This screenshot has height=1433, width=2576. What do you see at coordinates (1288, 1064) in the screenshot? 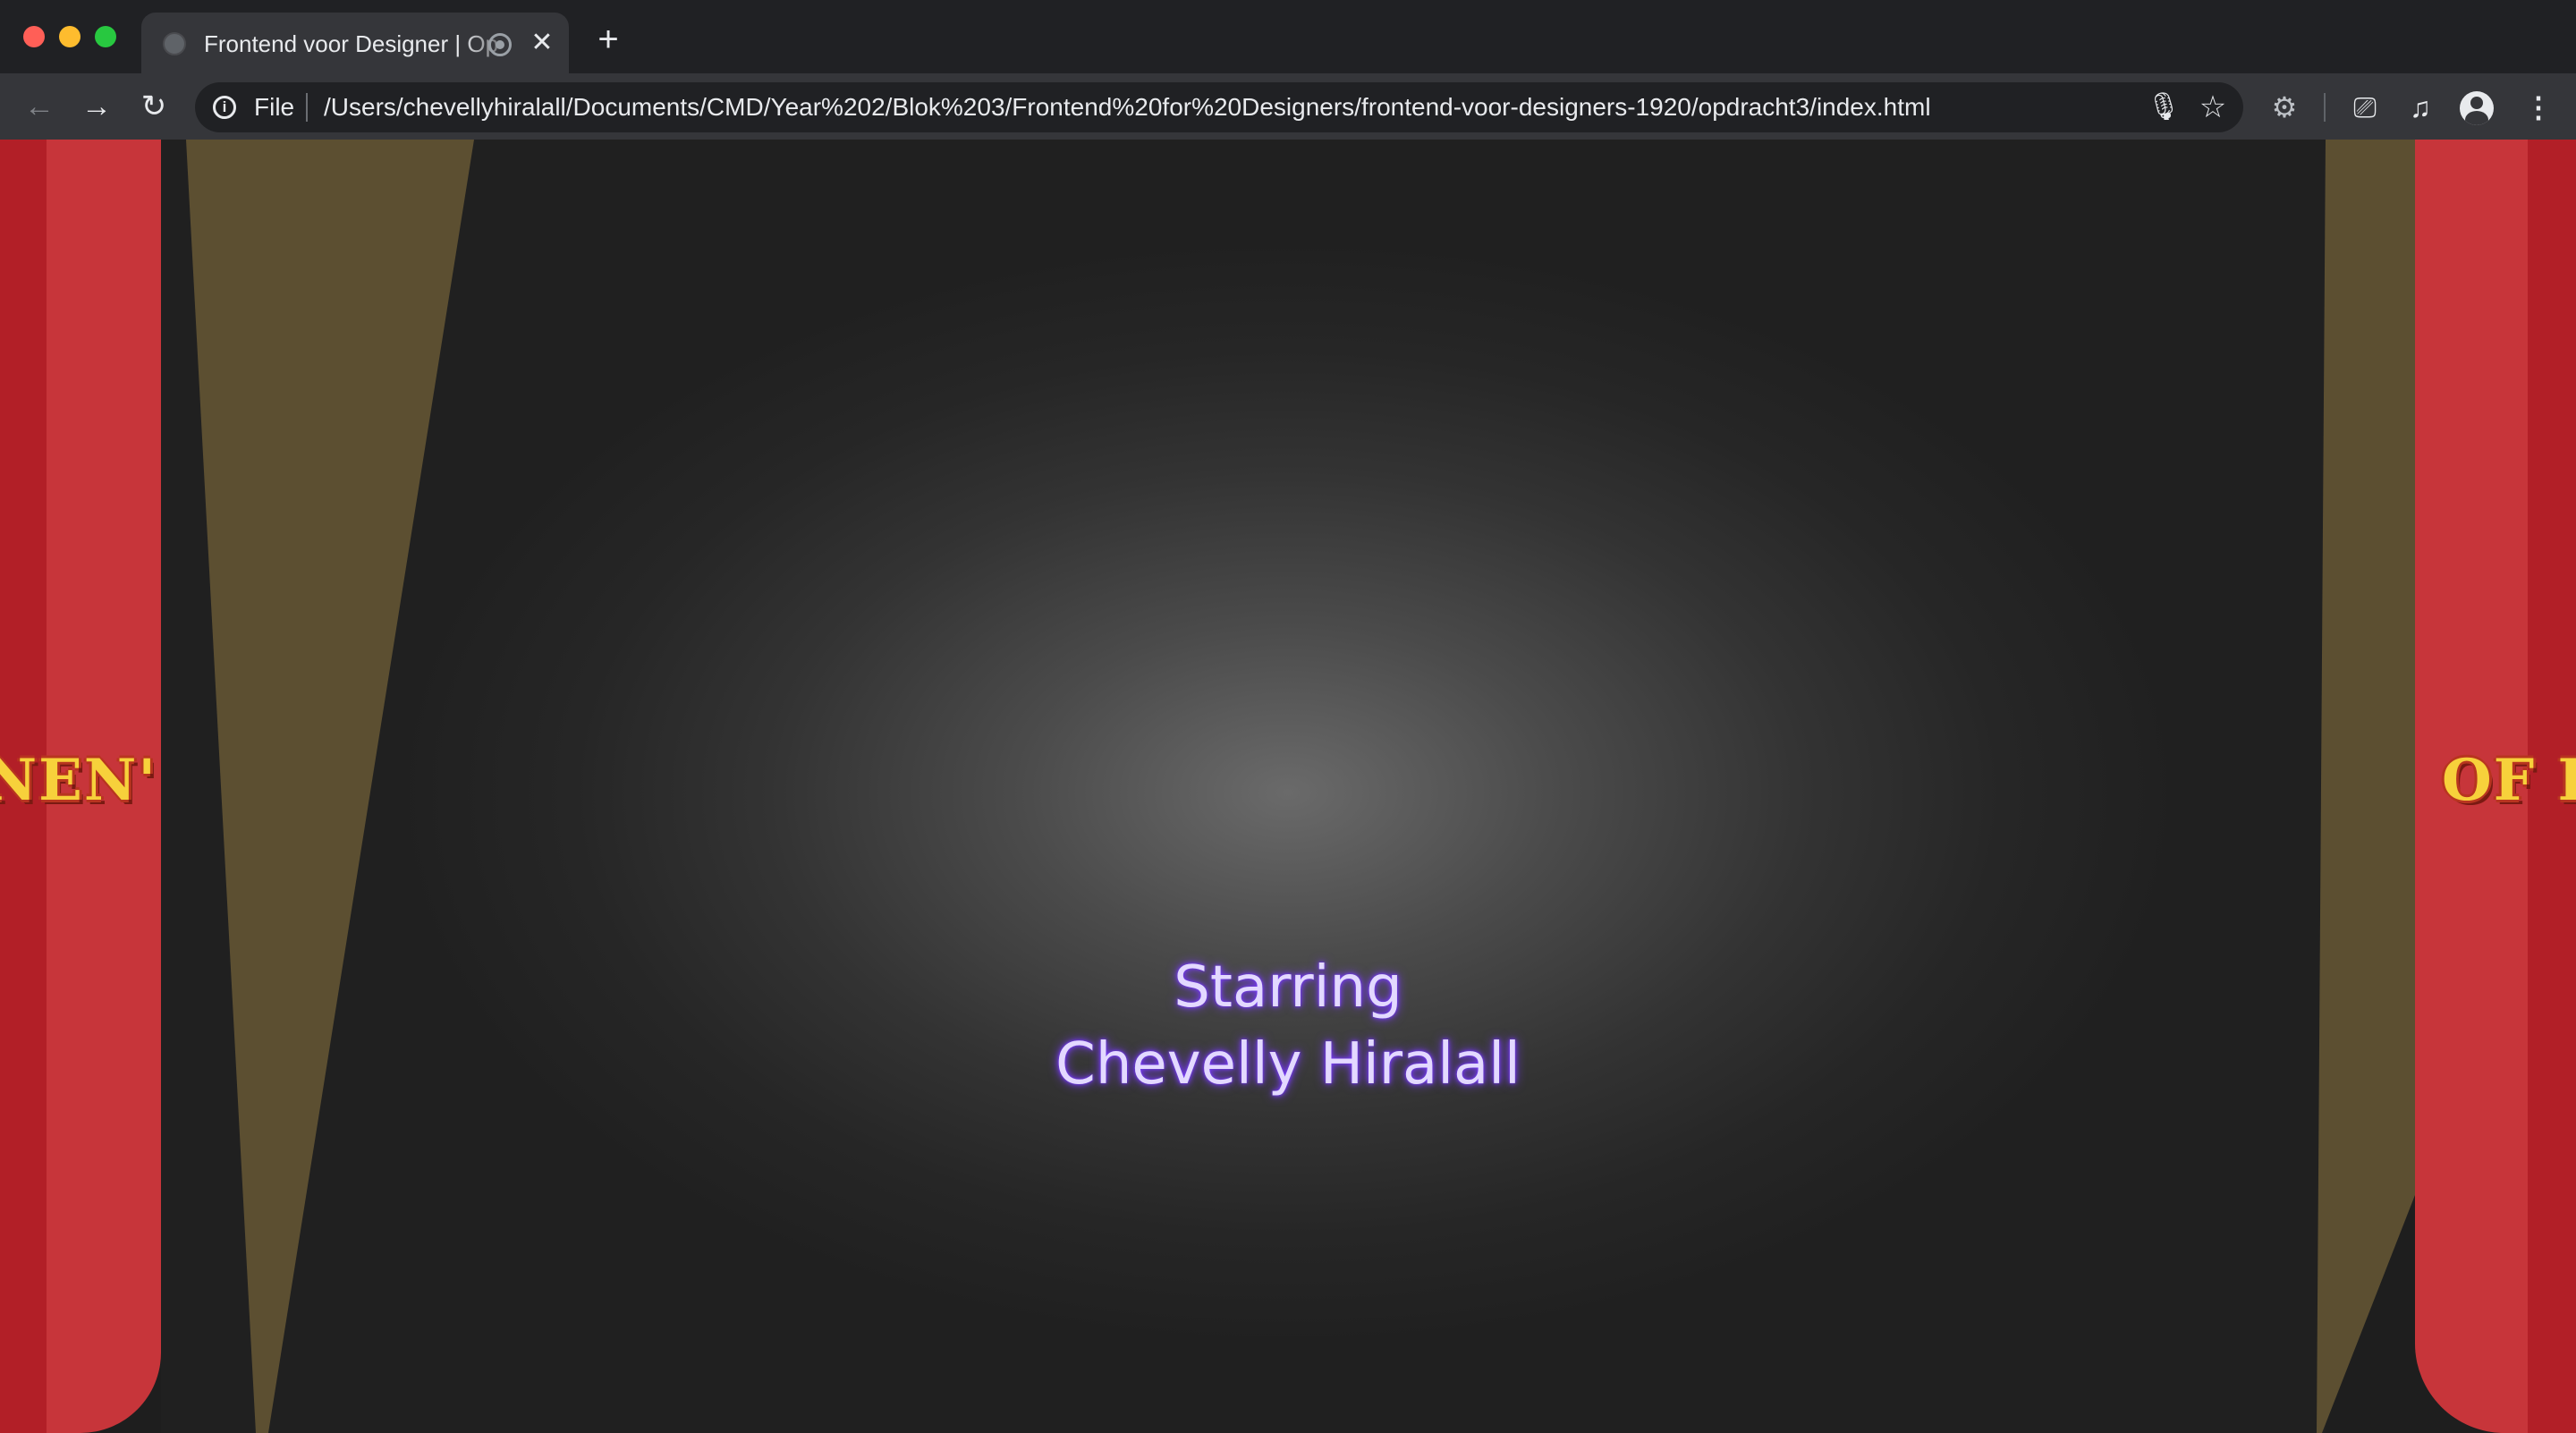
I see `credits-name: Chevelly Hiralall` at bounding box center [1288, 1064].